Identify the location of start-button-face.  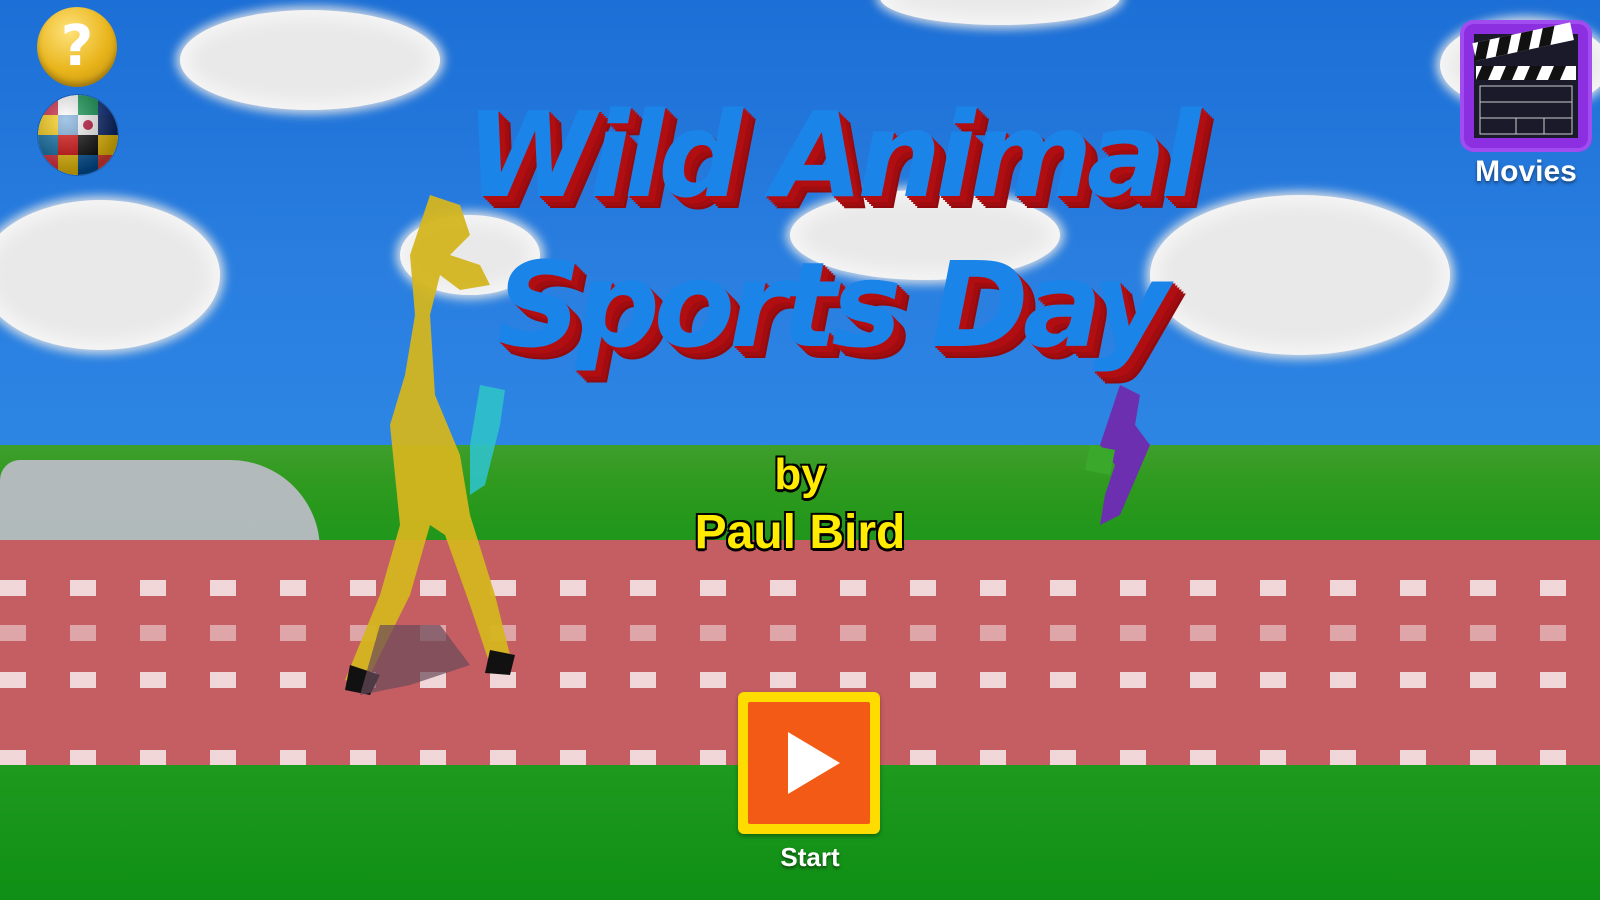
(809, 763).